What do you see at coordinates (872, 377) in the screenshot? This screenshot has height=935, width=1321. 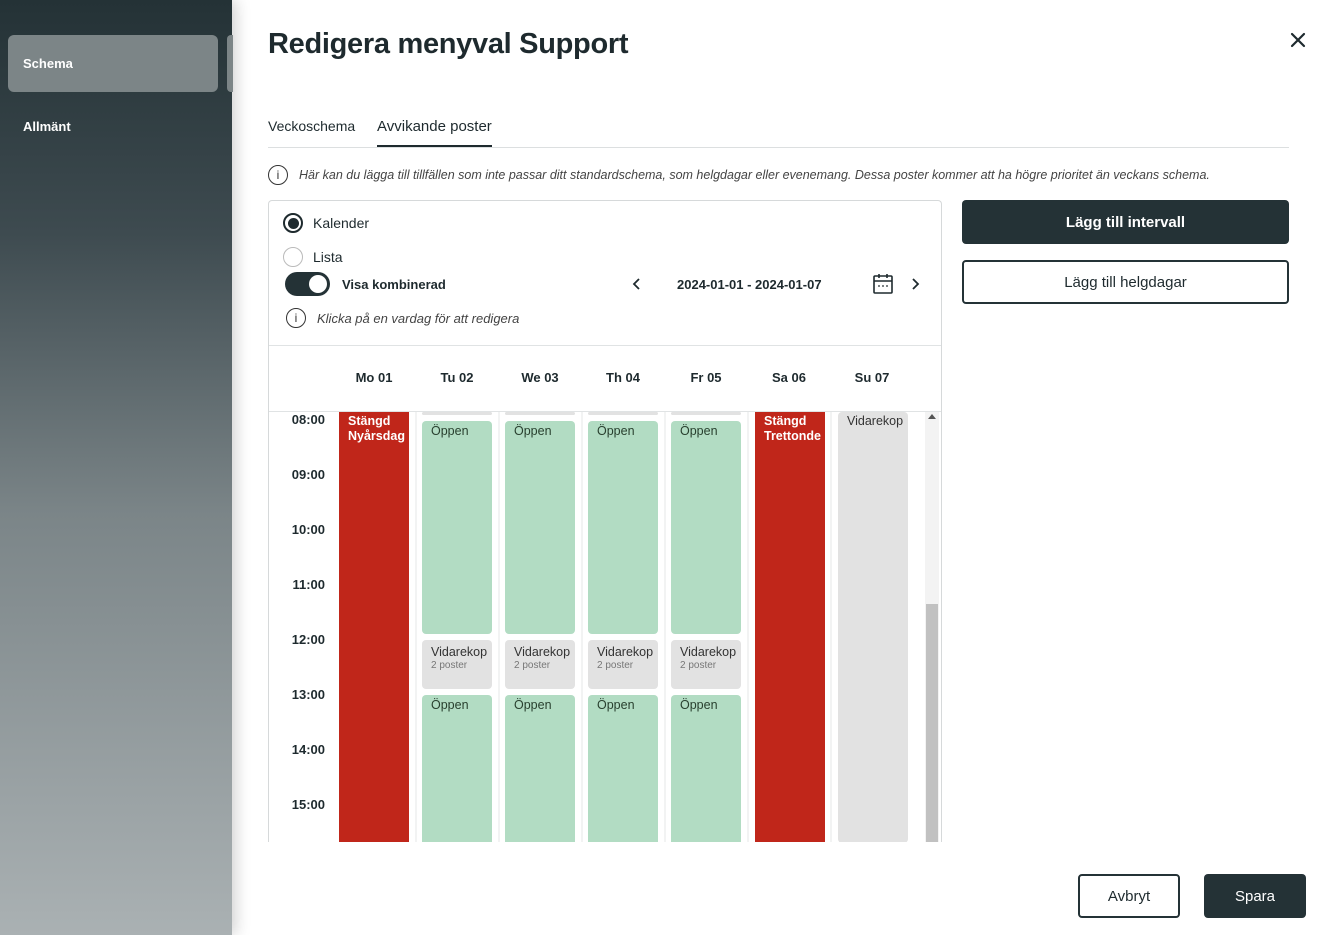 I see `day-header: Su 07` at bounding box center [872, 377].